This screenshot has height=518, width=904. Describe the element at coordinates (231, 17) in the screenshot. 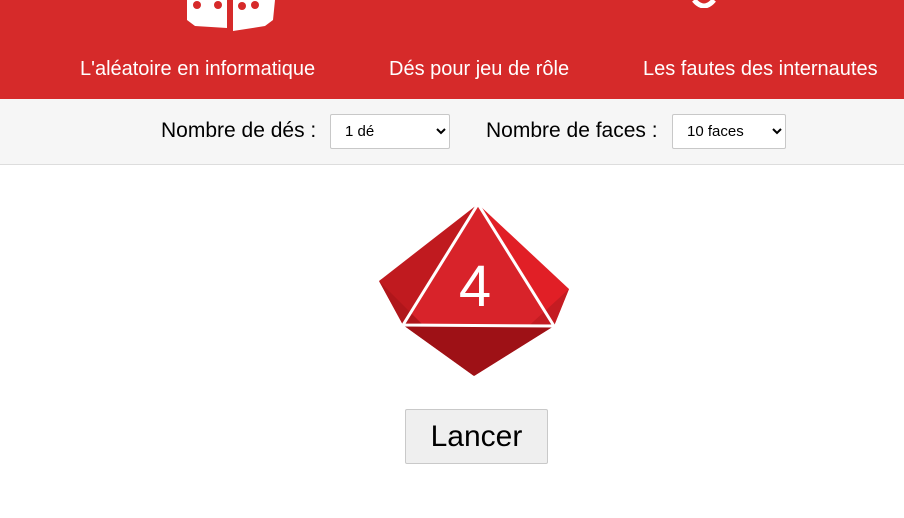

I see `dice-logo-icon` at that location.